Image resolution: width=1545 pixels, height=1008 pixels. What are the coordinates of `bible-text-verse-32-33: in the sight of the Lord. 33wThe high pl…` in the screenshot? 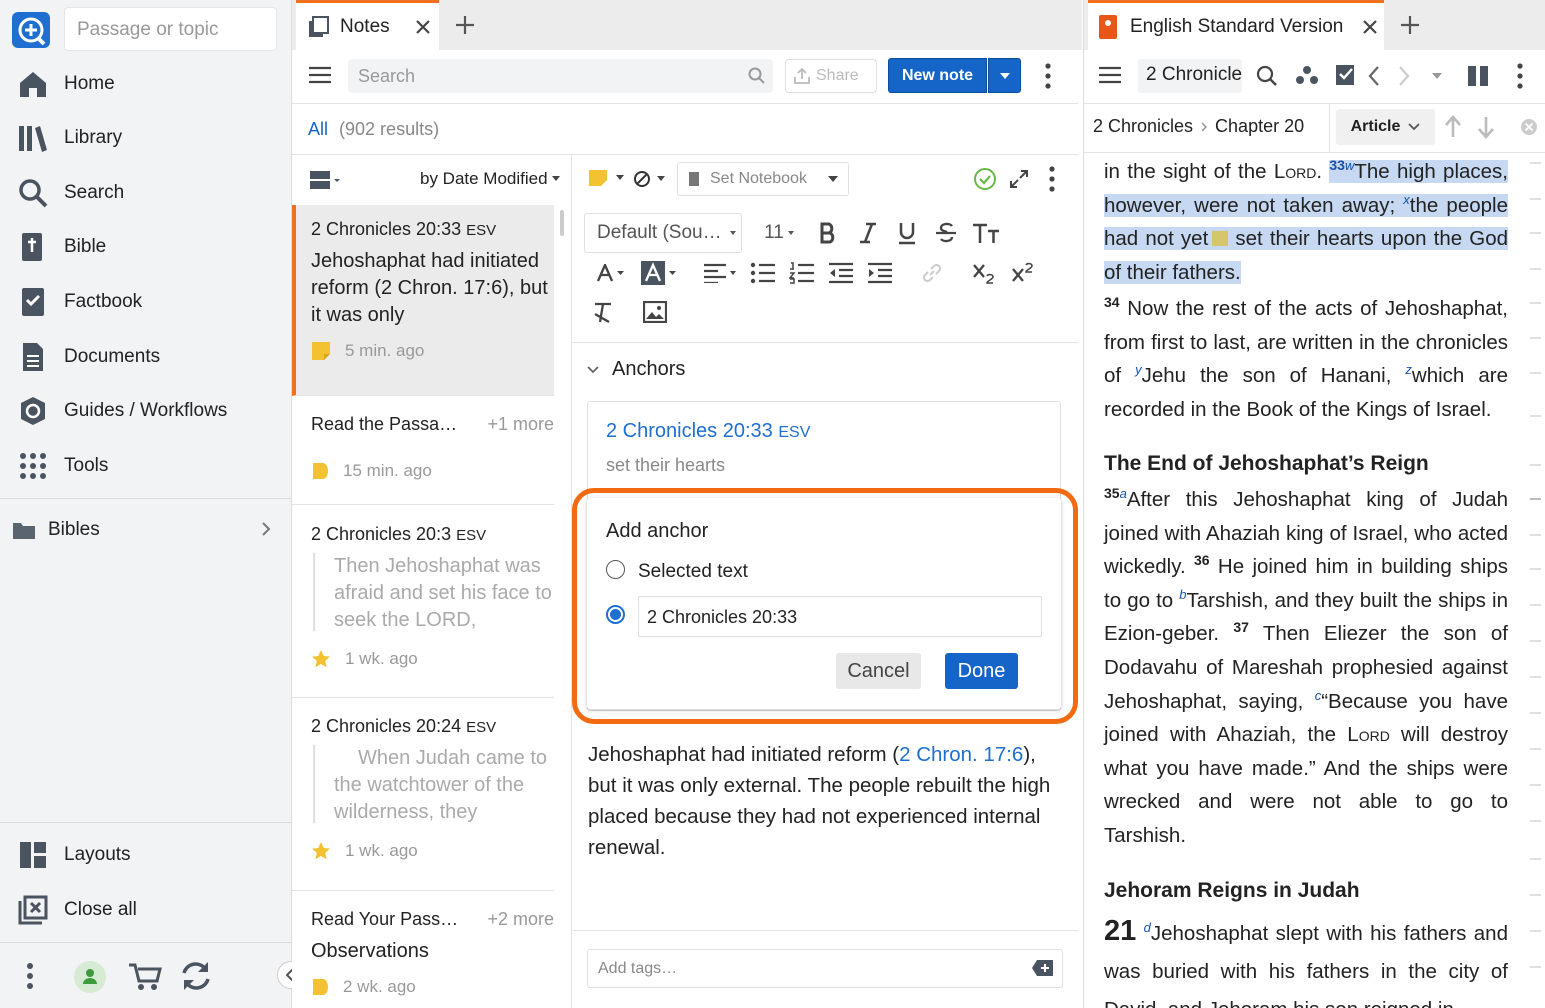 It's located at (1306, 222).